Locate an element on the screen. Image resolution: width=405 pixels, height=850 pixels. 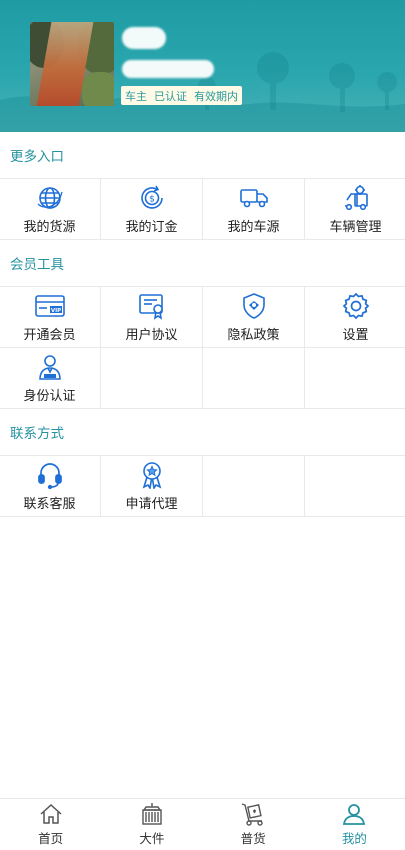
menu-label: 我的车源 is located at coordinates (253, 227).